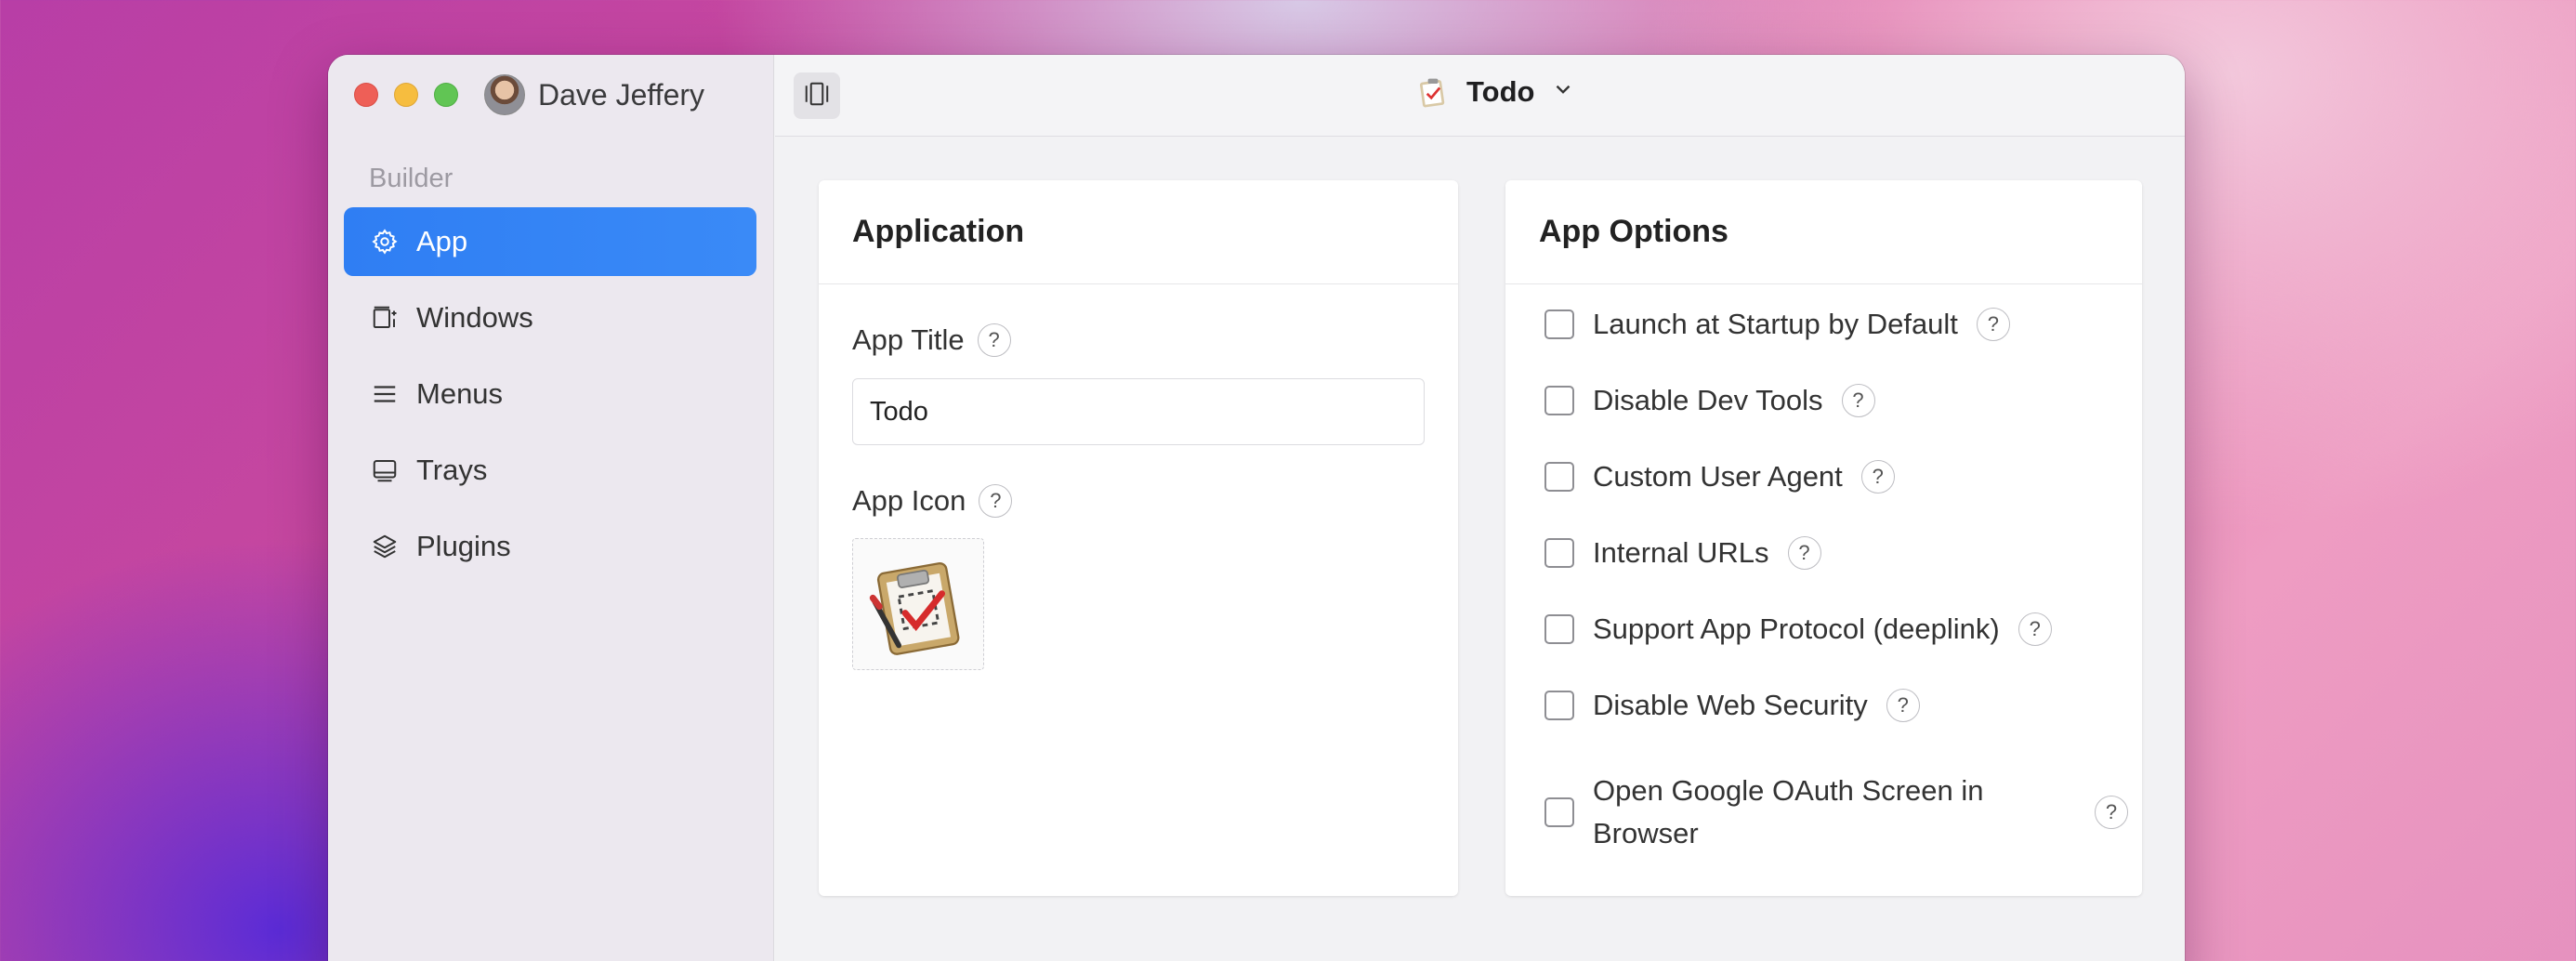  I want to click on option-support-app-protocol: Support App Protocol (deeplink) ?, so click(1798, 629).